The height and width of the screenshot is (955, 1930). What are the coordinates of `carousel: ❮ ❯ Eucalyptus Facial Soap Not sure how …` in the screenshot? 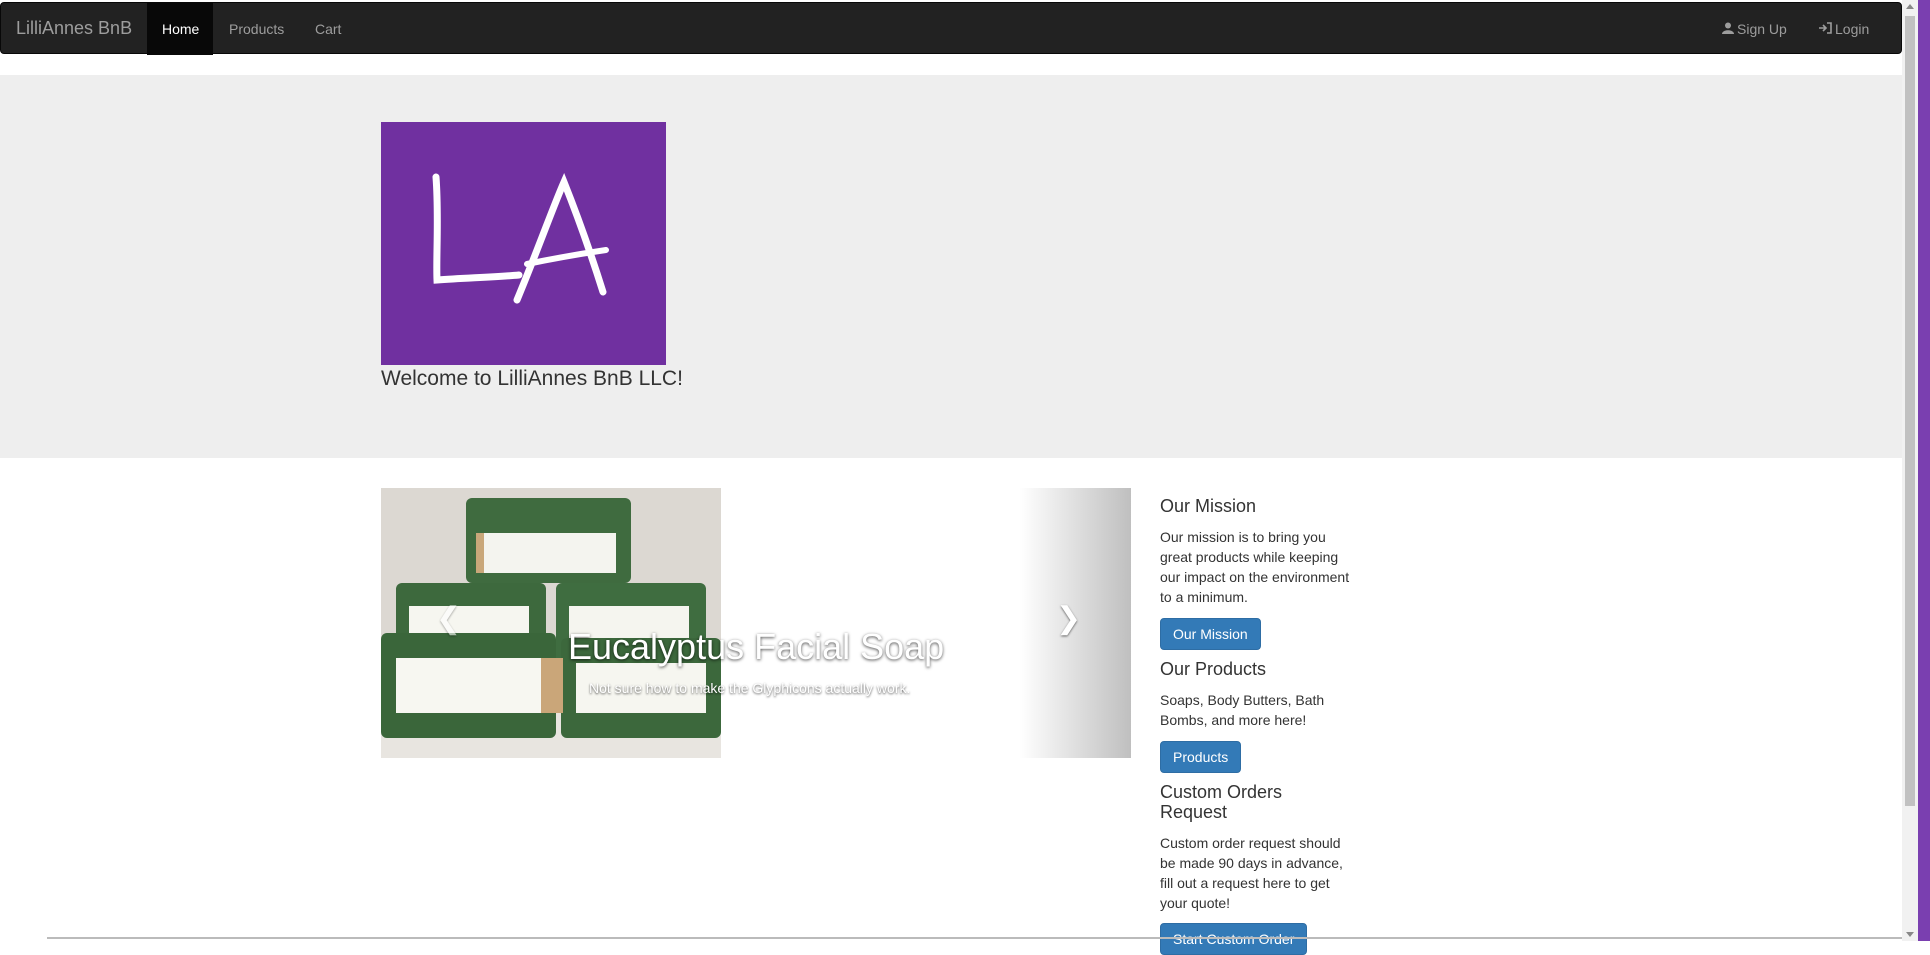 It's located at (756, 623).